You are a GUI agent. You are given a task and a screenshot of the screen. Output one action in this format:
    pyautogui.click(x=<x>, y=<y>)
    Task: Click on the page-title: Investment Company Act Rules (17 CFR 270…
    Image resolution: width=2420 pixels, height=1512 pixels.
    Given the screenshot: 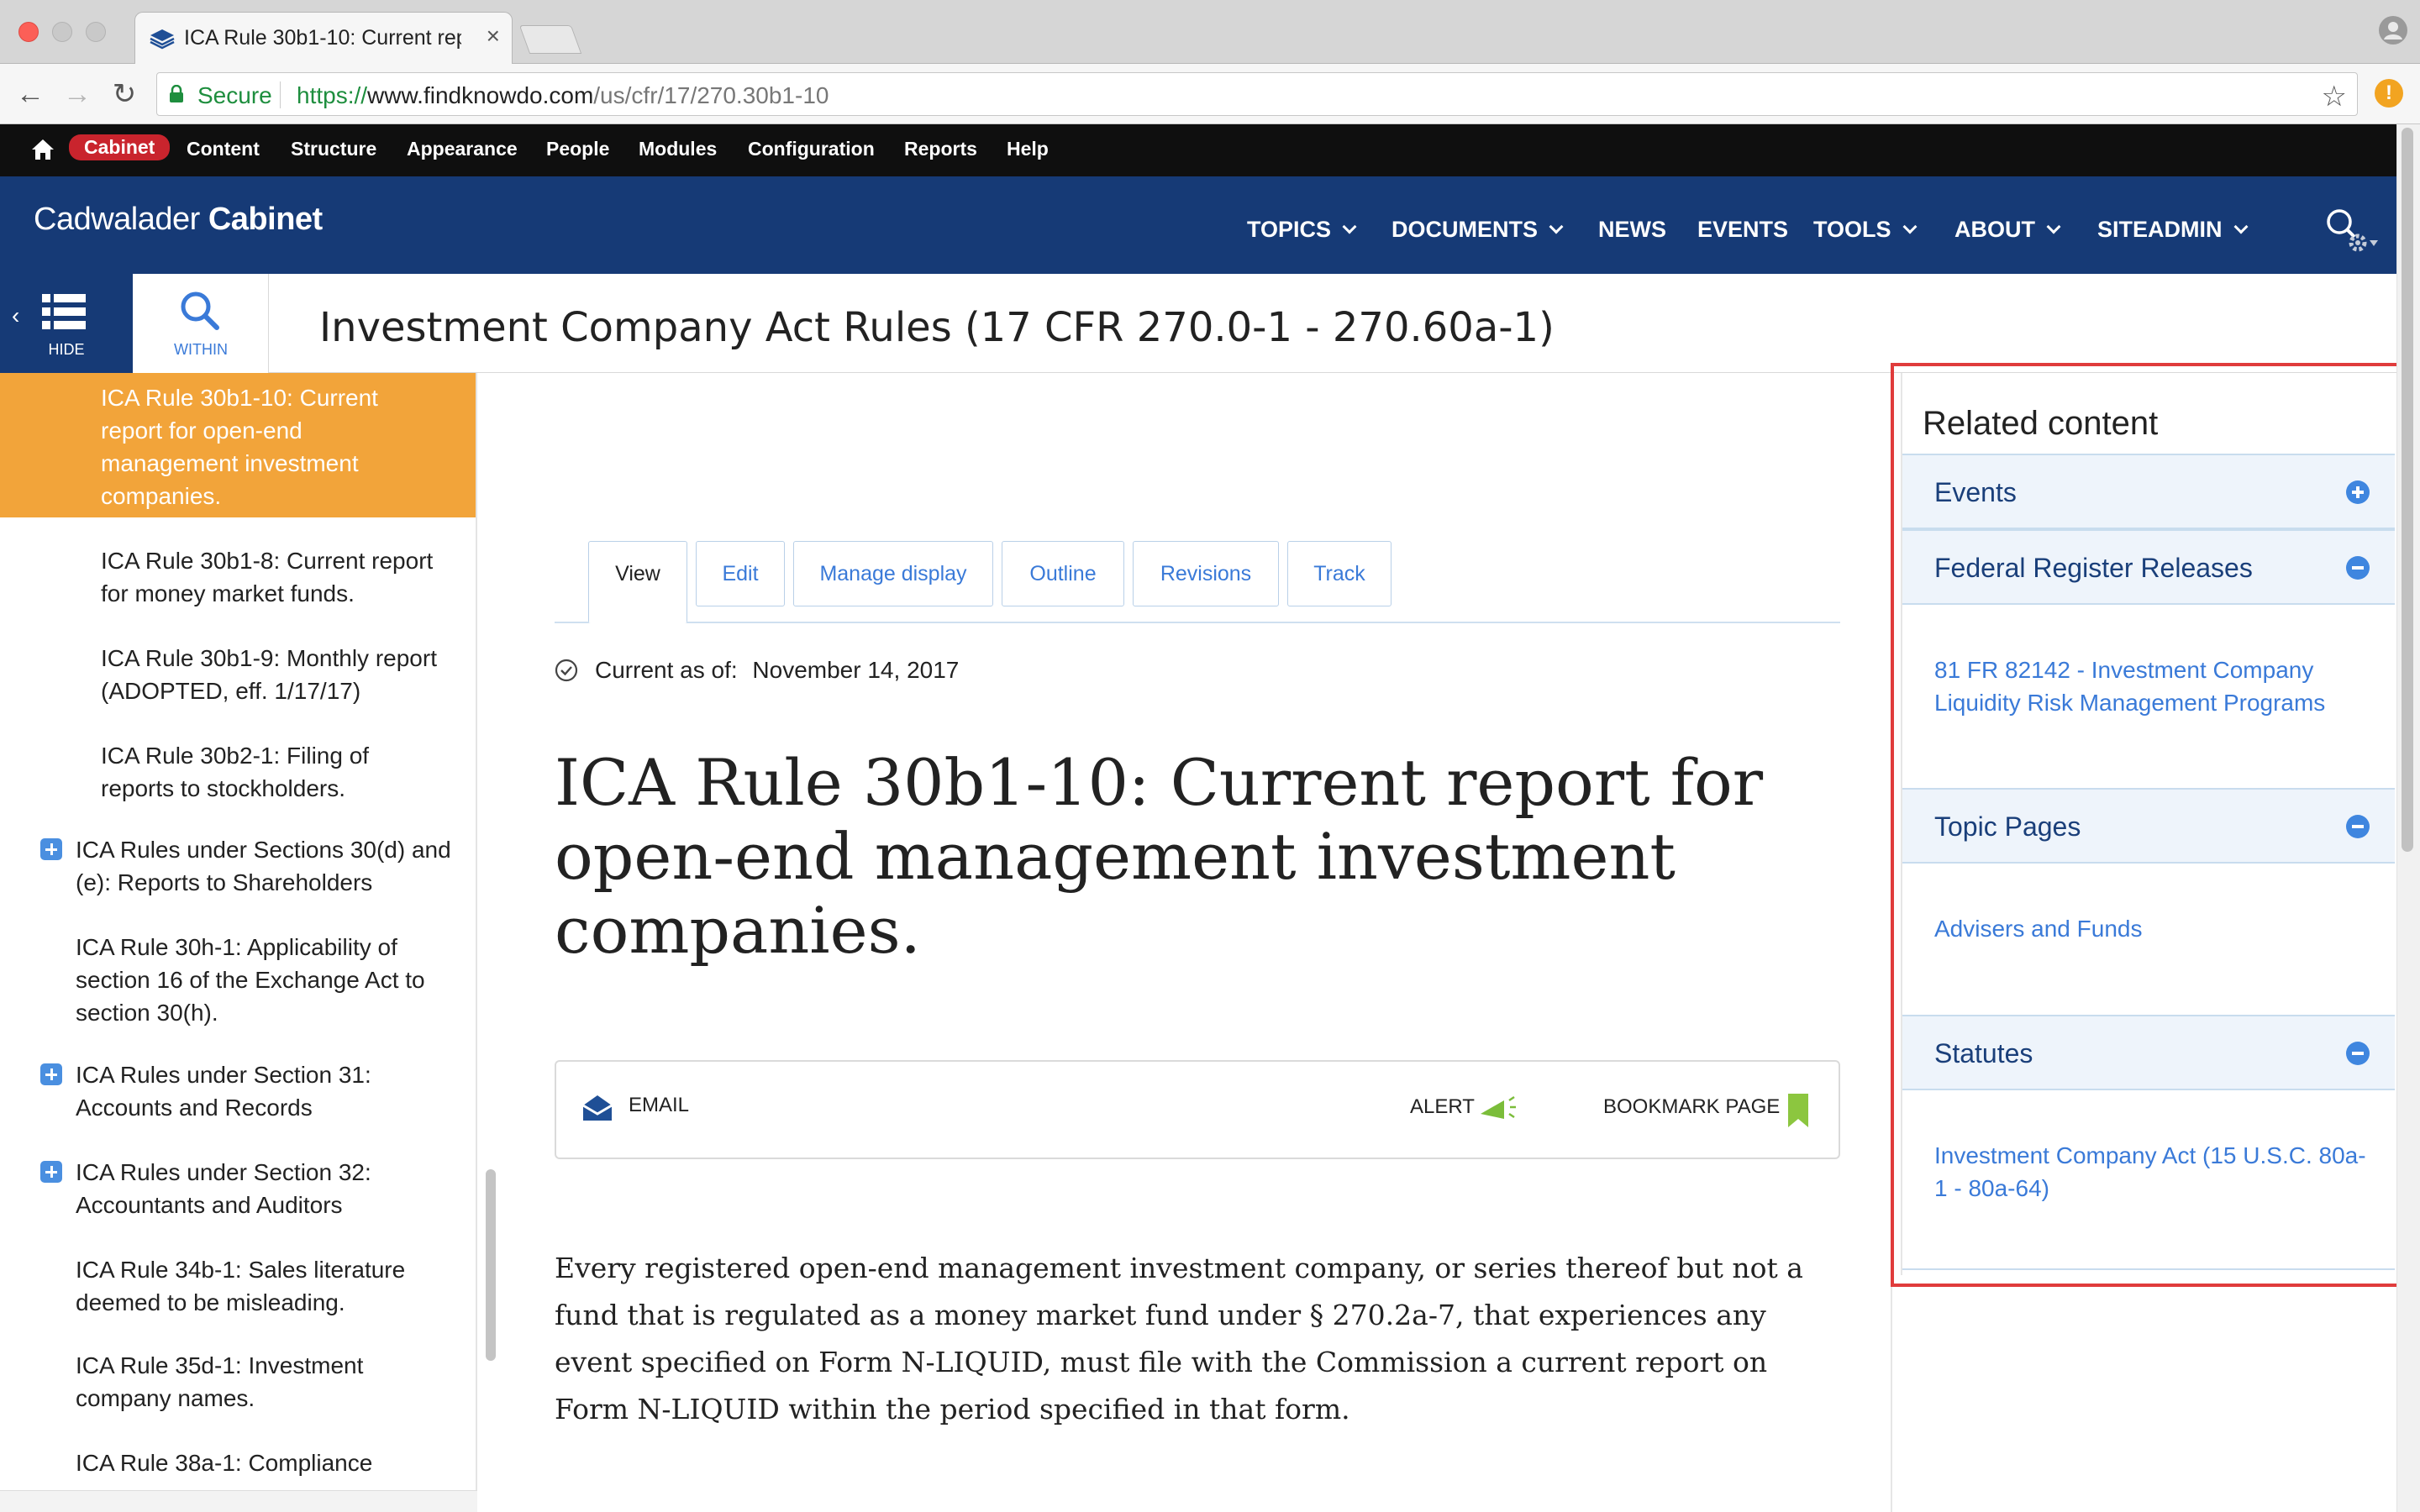 What is the action you would take?
    pyautogui.click(x=937, y=327)
    